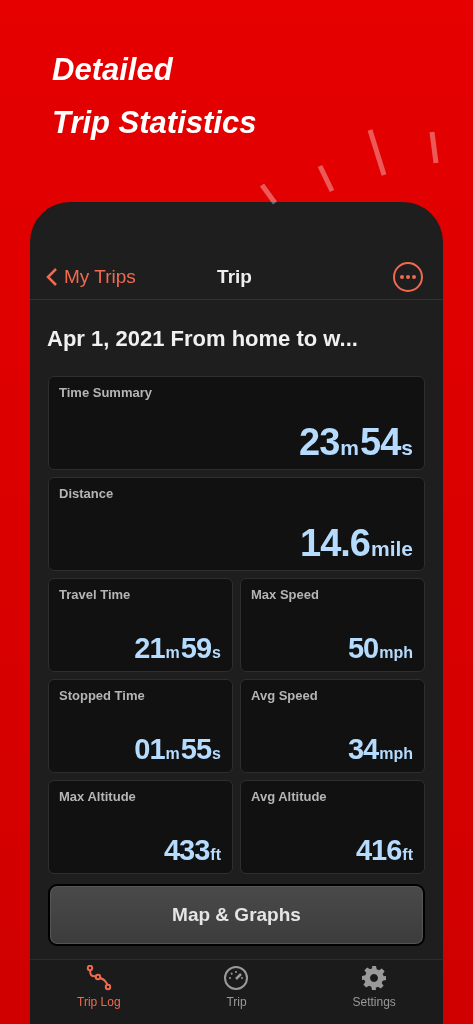 The height and width of the screenshot is (1024, 473). What do you see at coordinates (285, 594) in the screenshot?
I see `stat-label: Max Speed` at bounding box center [285, 594].